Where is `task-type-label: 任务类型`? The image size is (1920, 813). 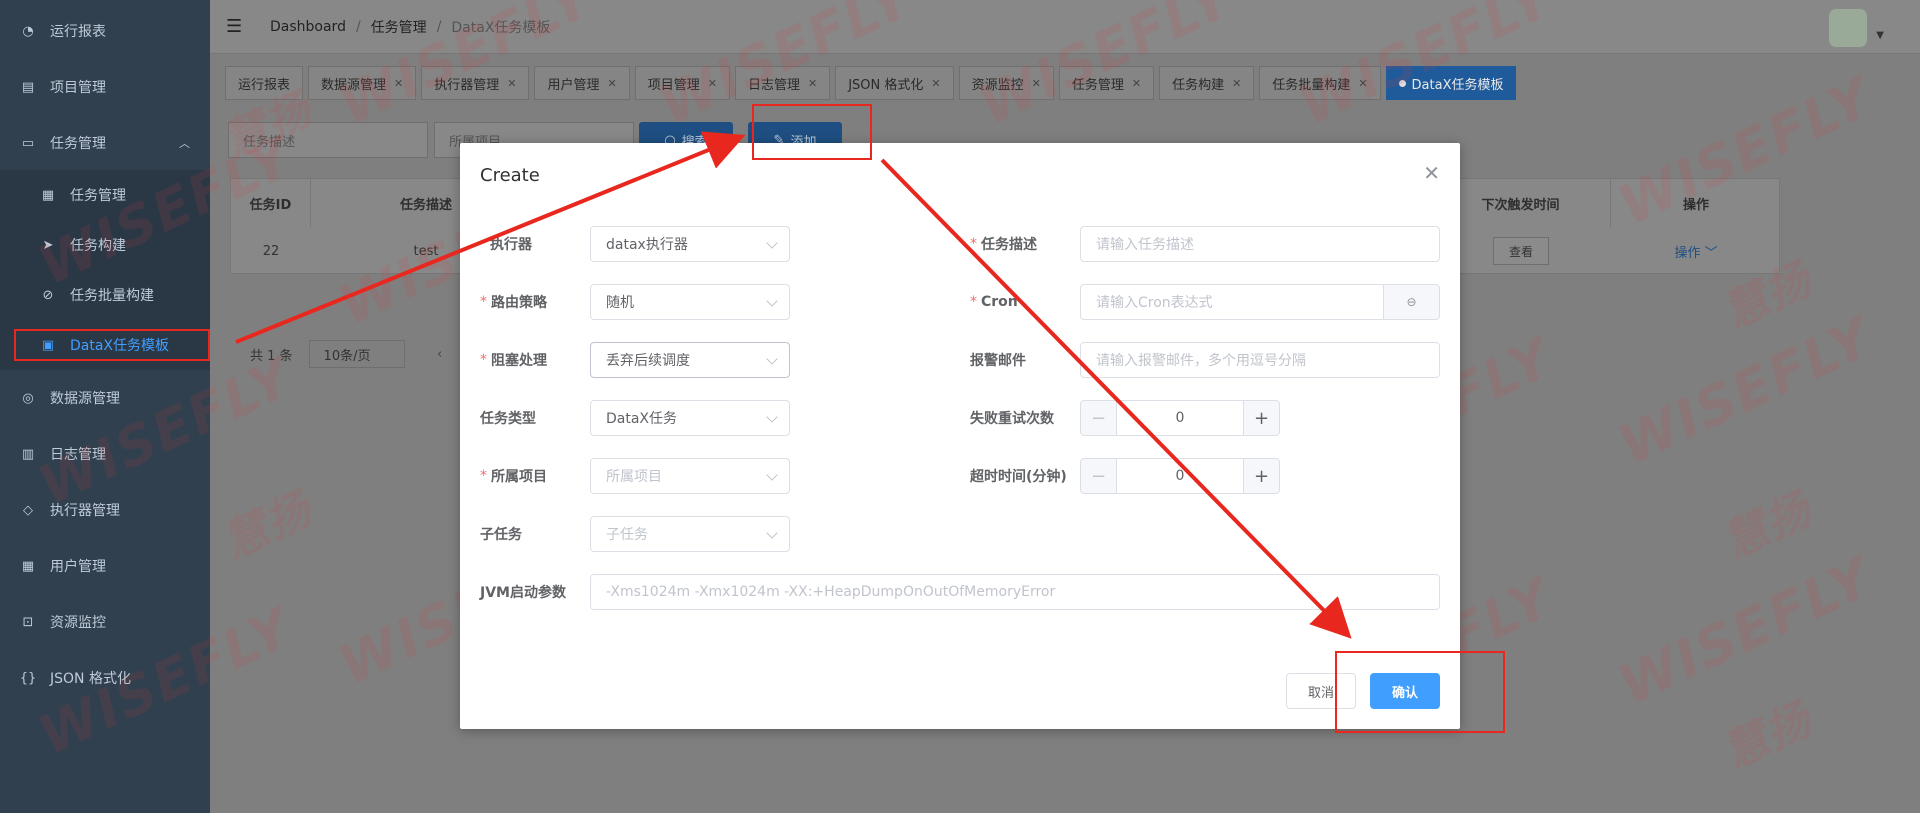 task-type-label: 任务类型 is located at coordinates (508, 418).